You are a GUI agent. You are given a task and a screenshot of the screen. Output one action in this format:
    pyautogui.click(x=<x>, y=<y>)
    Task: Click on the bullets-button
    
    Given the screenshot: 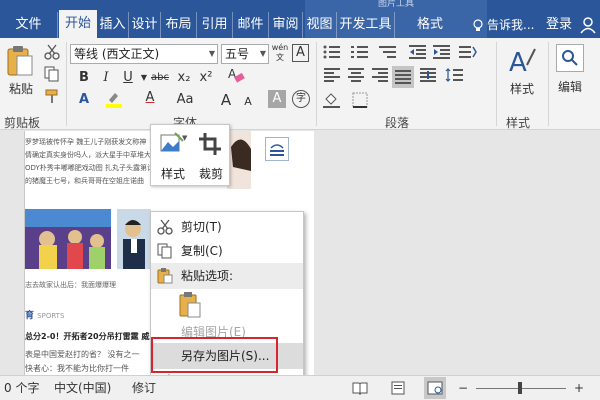 What is the action you would take?
    pyautogui.click(x=332, y=54)
    